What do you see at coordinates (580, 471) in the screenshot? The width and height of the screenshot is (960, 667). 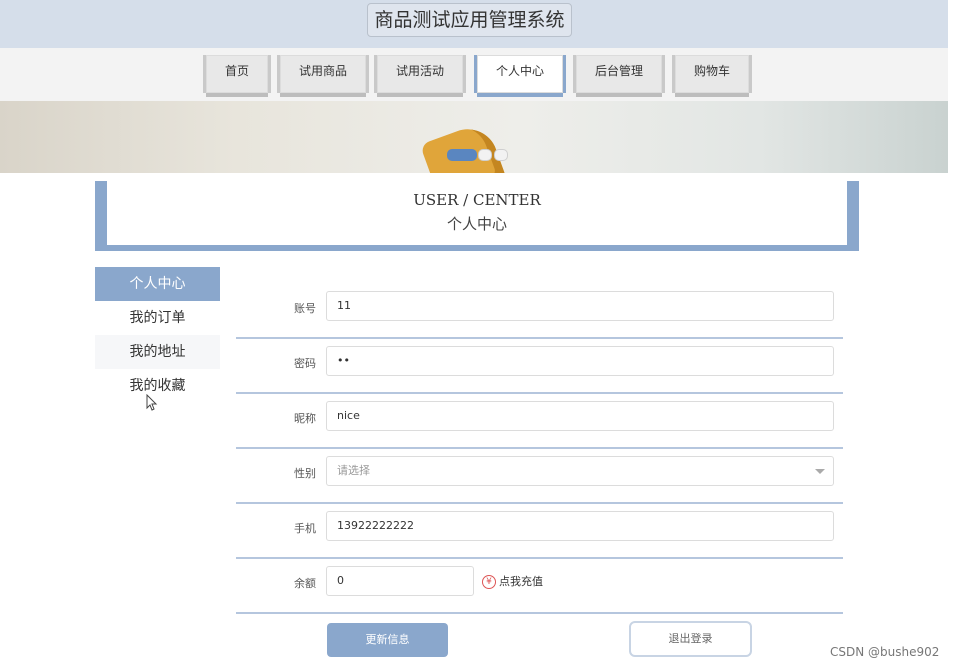 I see `gender-select: 请选择` at bounding box center [580, 471].